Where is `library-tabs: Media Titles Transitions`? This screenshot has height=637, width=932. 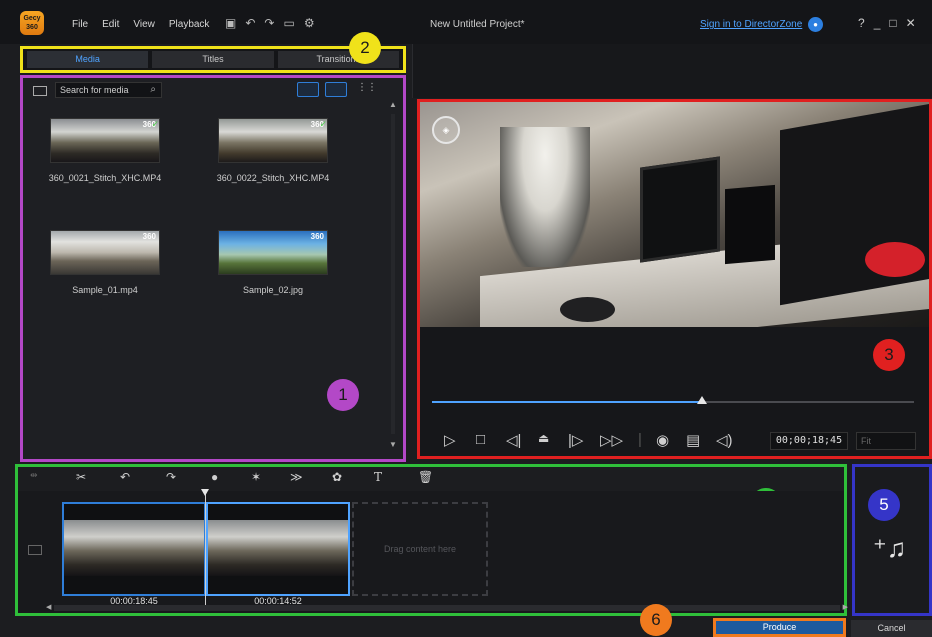 library-tabs: Media Titles Transitions is located at coordinates (213, 59).